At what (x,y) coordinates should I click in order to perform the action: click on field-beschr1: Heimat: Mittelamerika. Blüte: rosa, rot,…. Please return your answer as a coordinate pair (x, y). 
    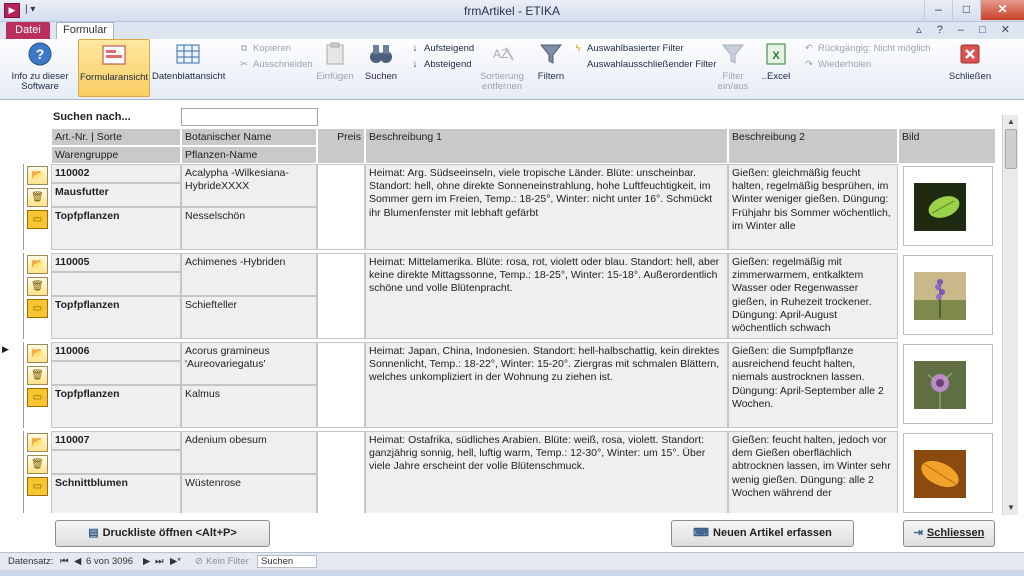
    Looking at the image, I should click on (546, 296).